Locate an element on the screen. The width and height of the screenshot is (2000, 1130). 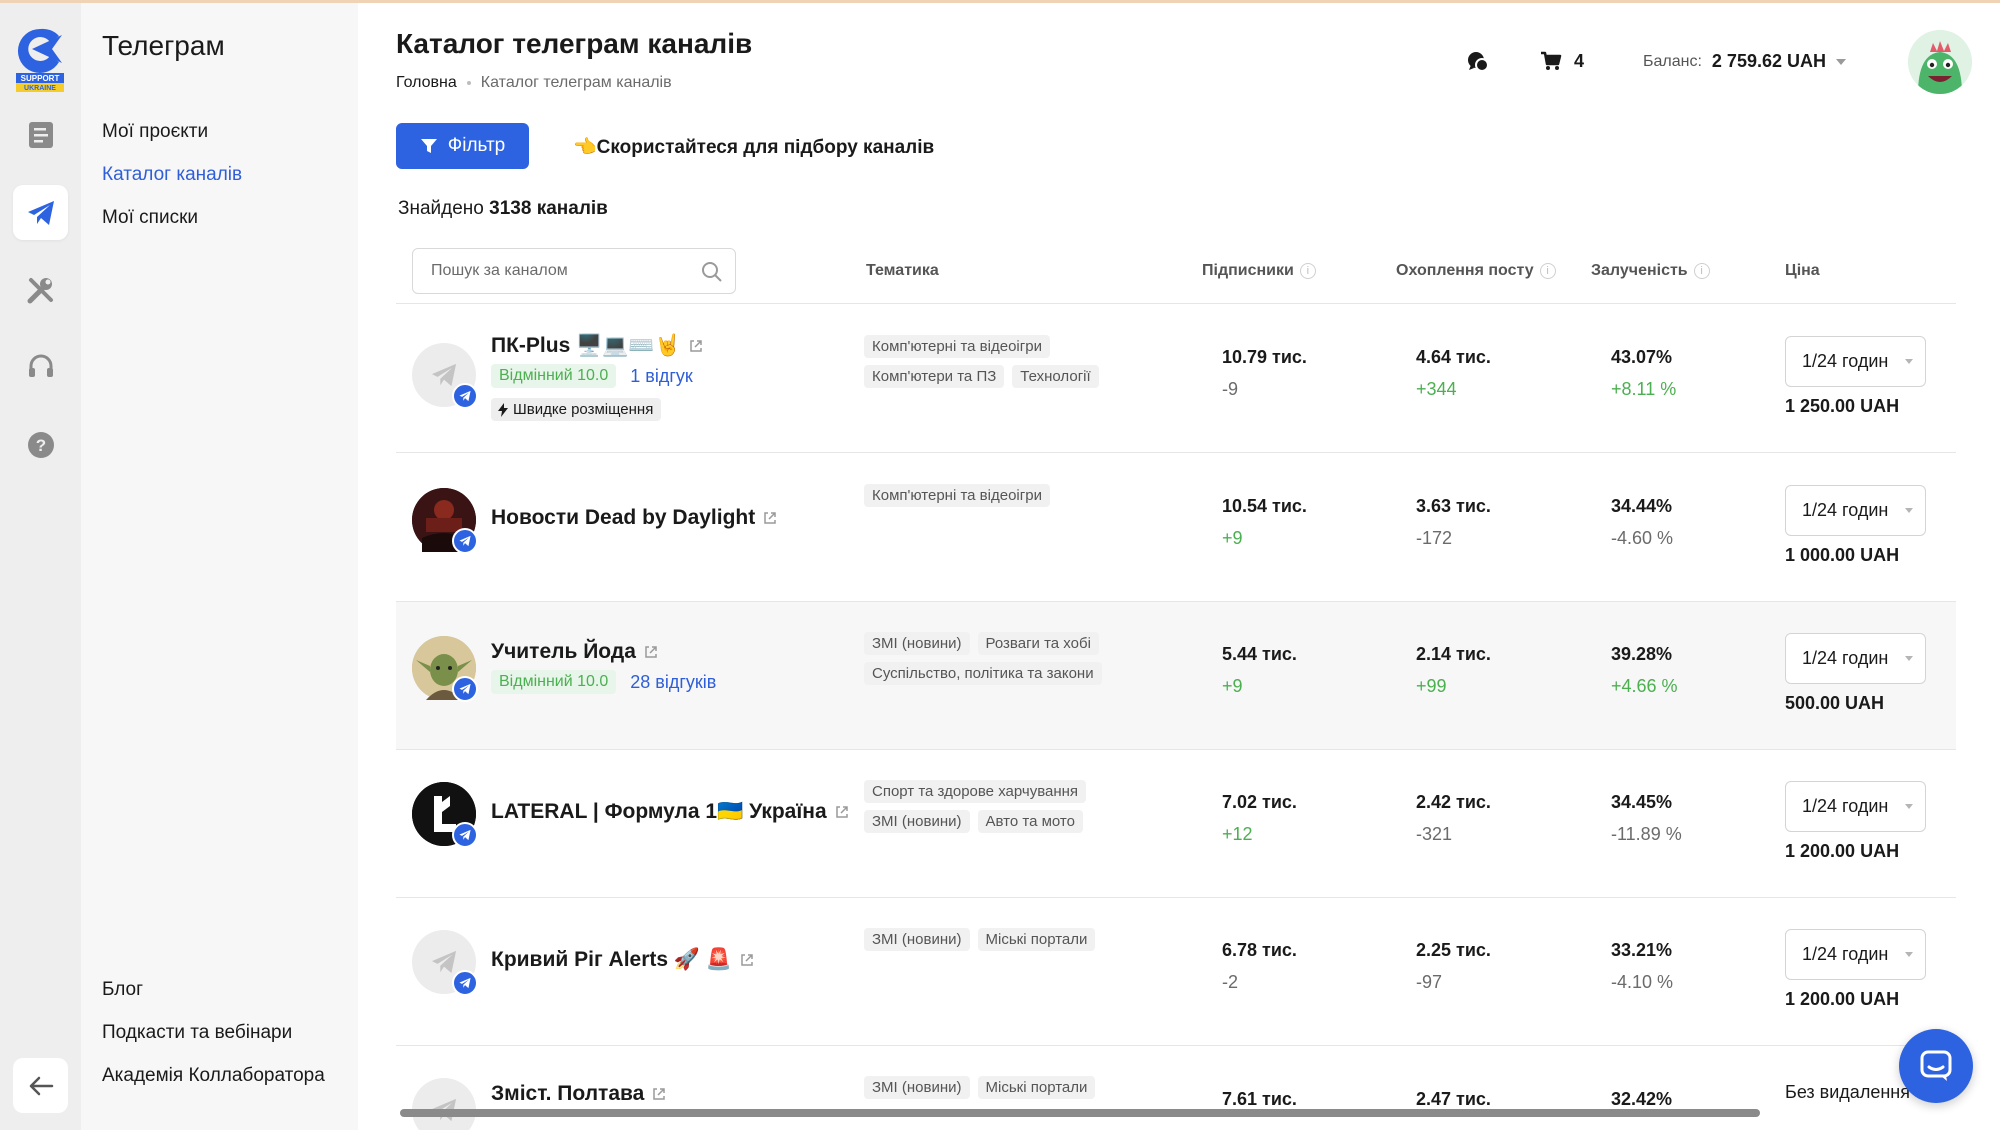
sidebar-item-podcasts: Подкасти та вебінари is located at coordinates (197, 1033).